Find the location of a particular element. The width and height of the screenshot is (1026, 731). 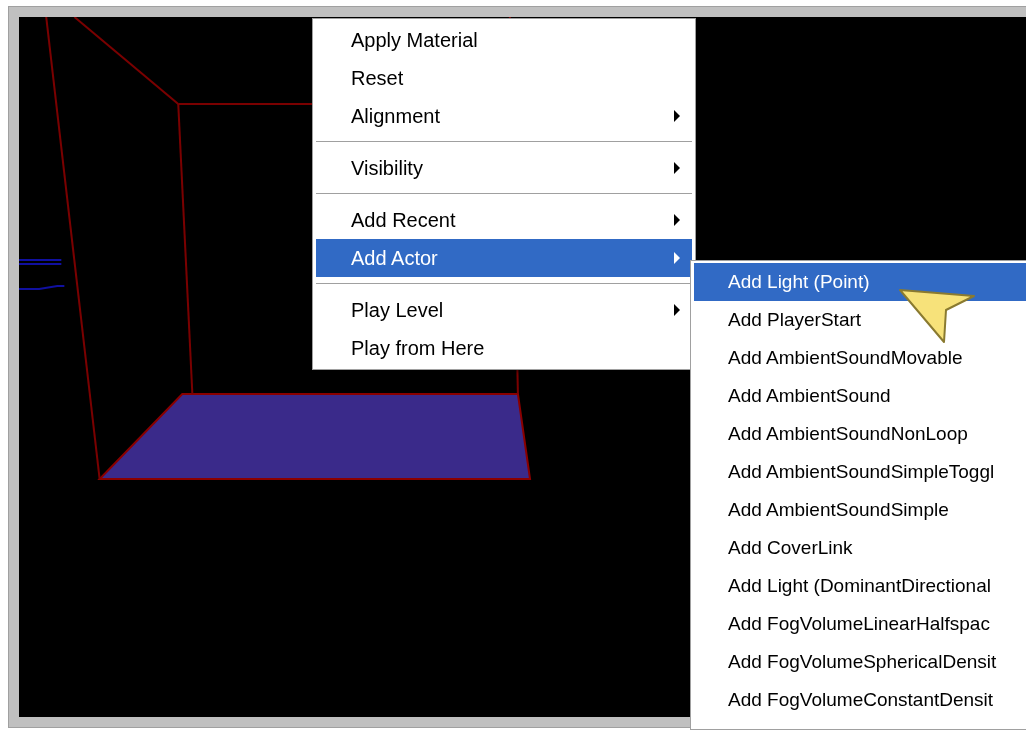

menu-item: Add AmbientSoundMovable is located at coordinates (860, 358).